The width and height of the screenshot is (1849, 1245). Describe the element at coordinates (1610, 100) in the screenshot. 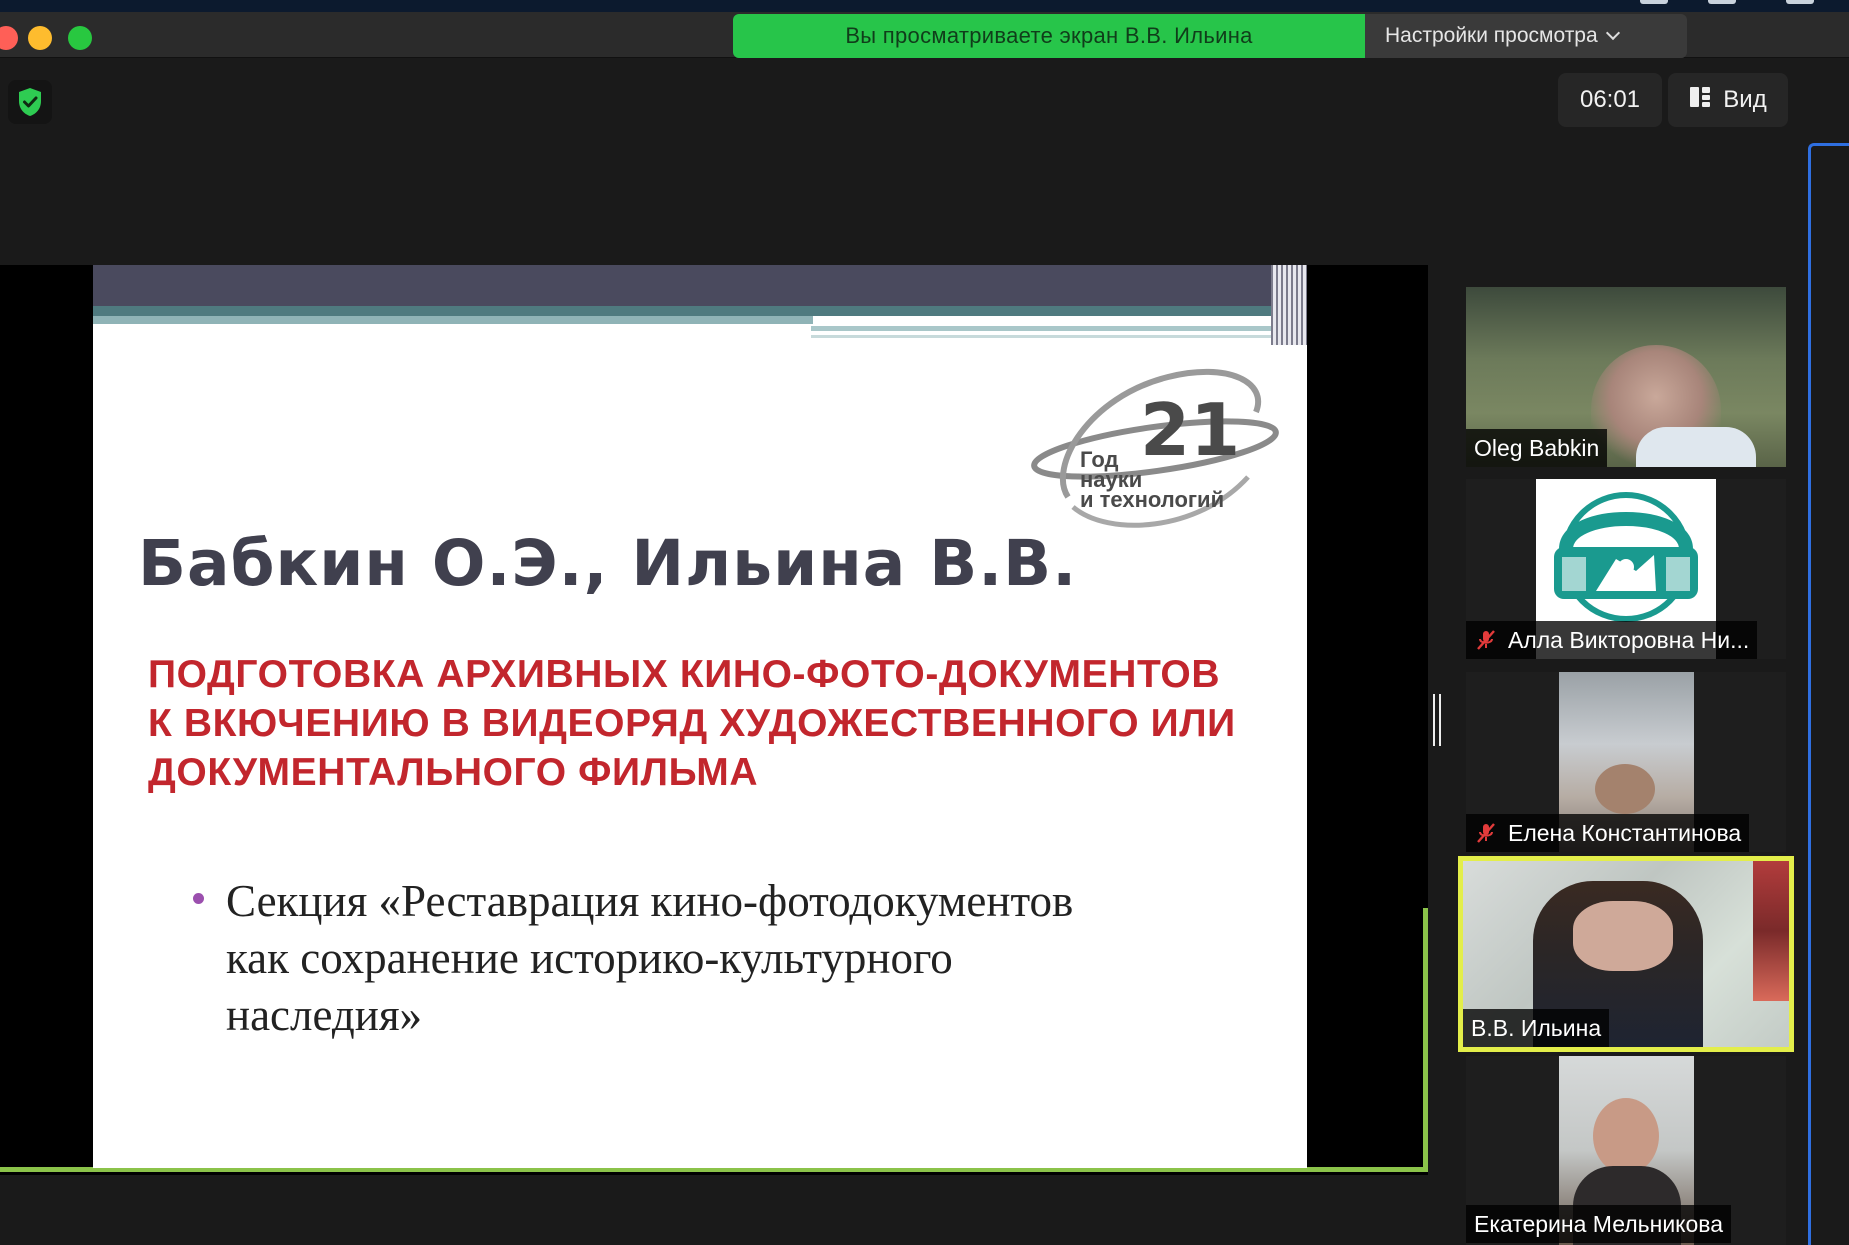

I see `meeting-timer: 06:01` at that location.